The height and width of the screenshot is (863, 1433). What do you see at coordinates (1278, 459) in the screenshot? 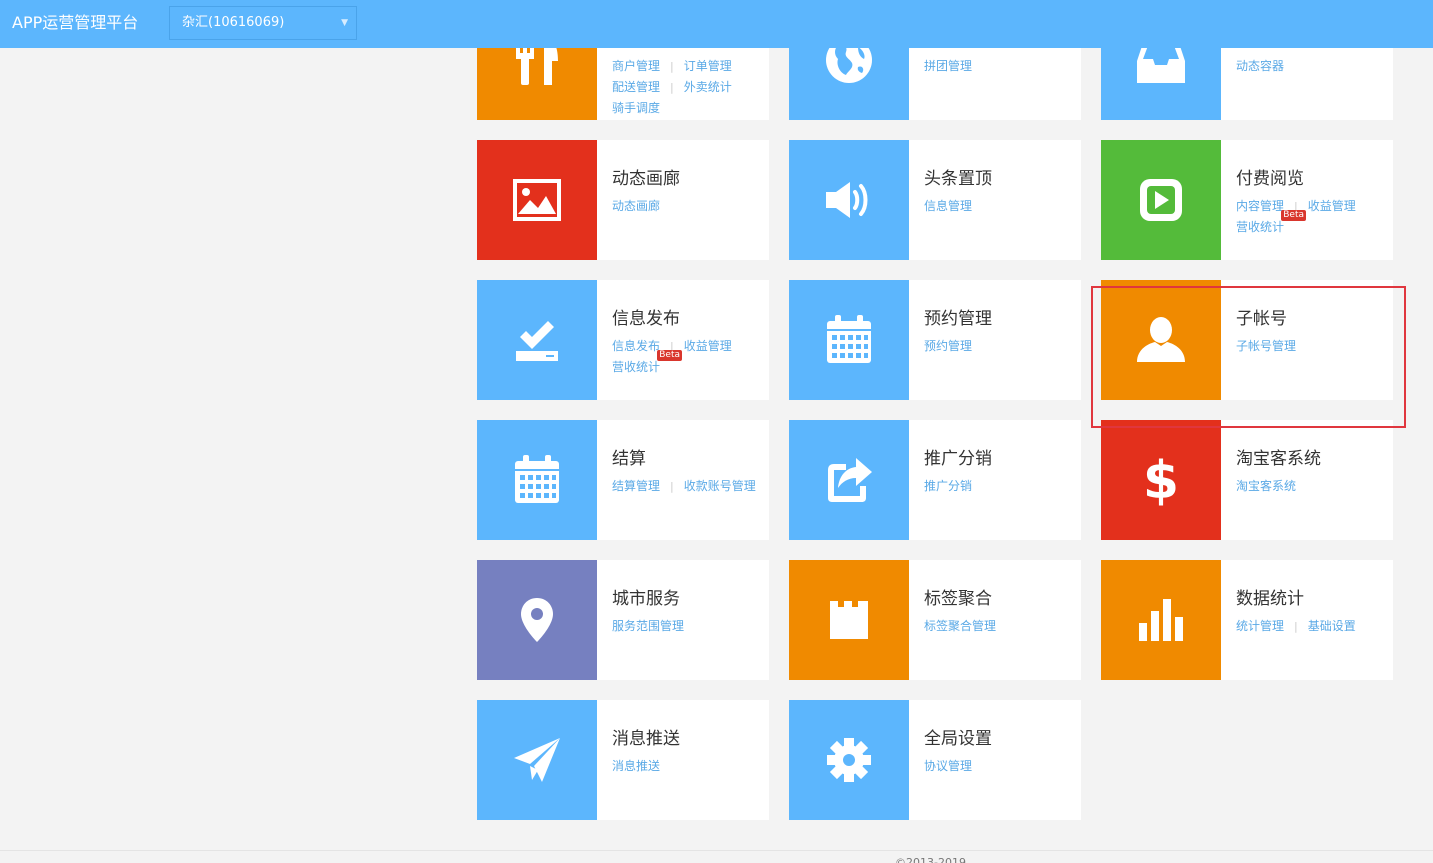
I see `module-title: 淘宝客系统` at bounding box center [1278, 459].